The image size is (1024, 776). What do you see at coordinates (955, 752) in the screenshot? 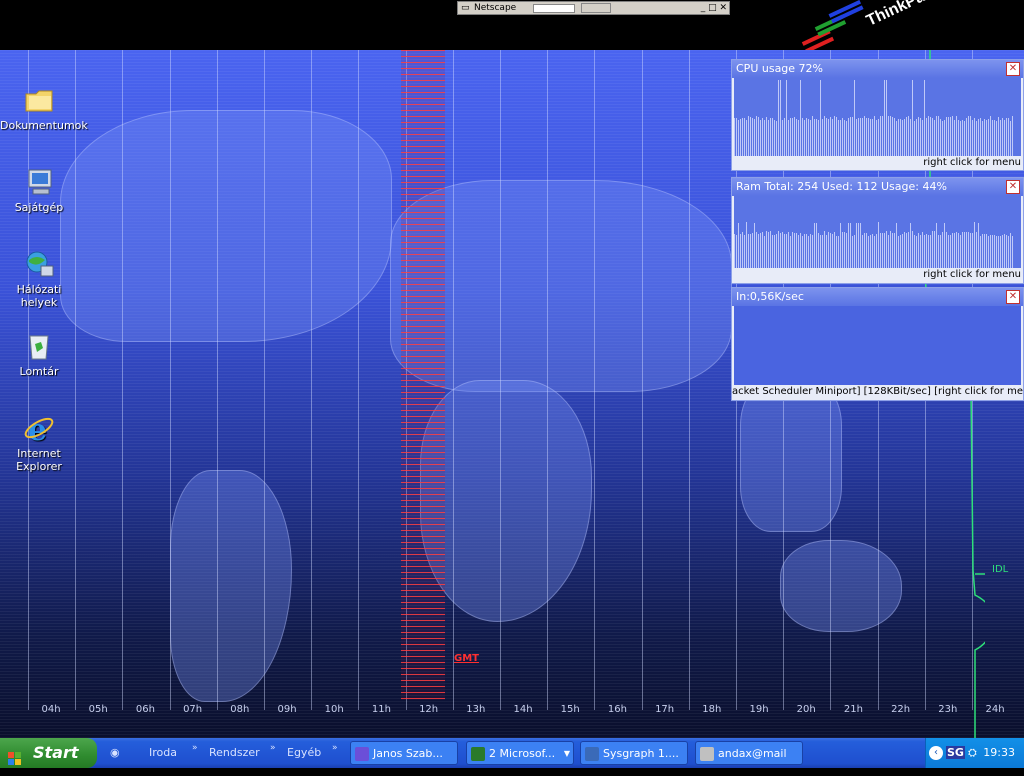
I see `sg-tray-icon: SG` at bounding box center [955, 752].